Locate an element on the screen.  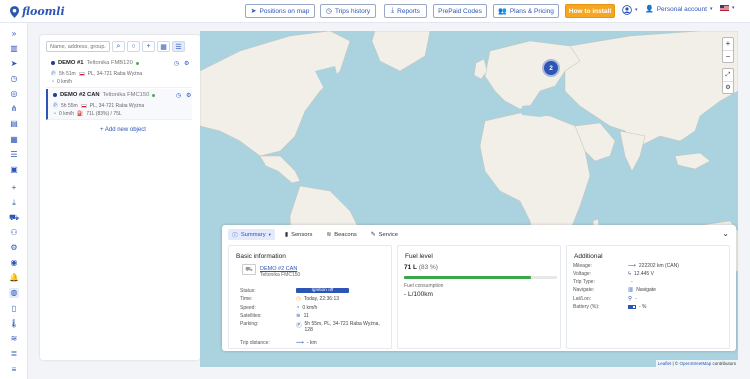
language-selector: ▾ is located at coordinates (727, 8).